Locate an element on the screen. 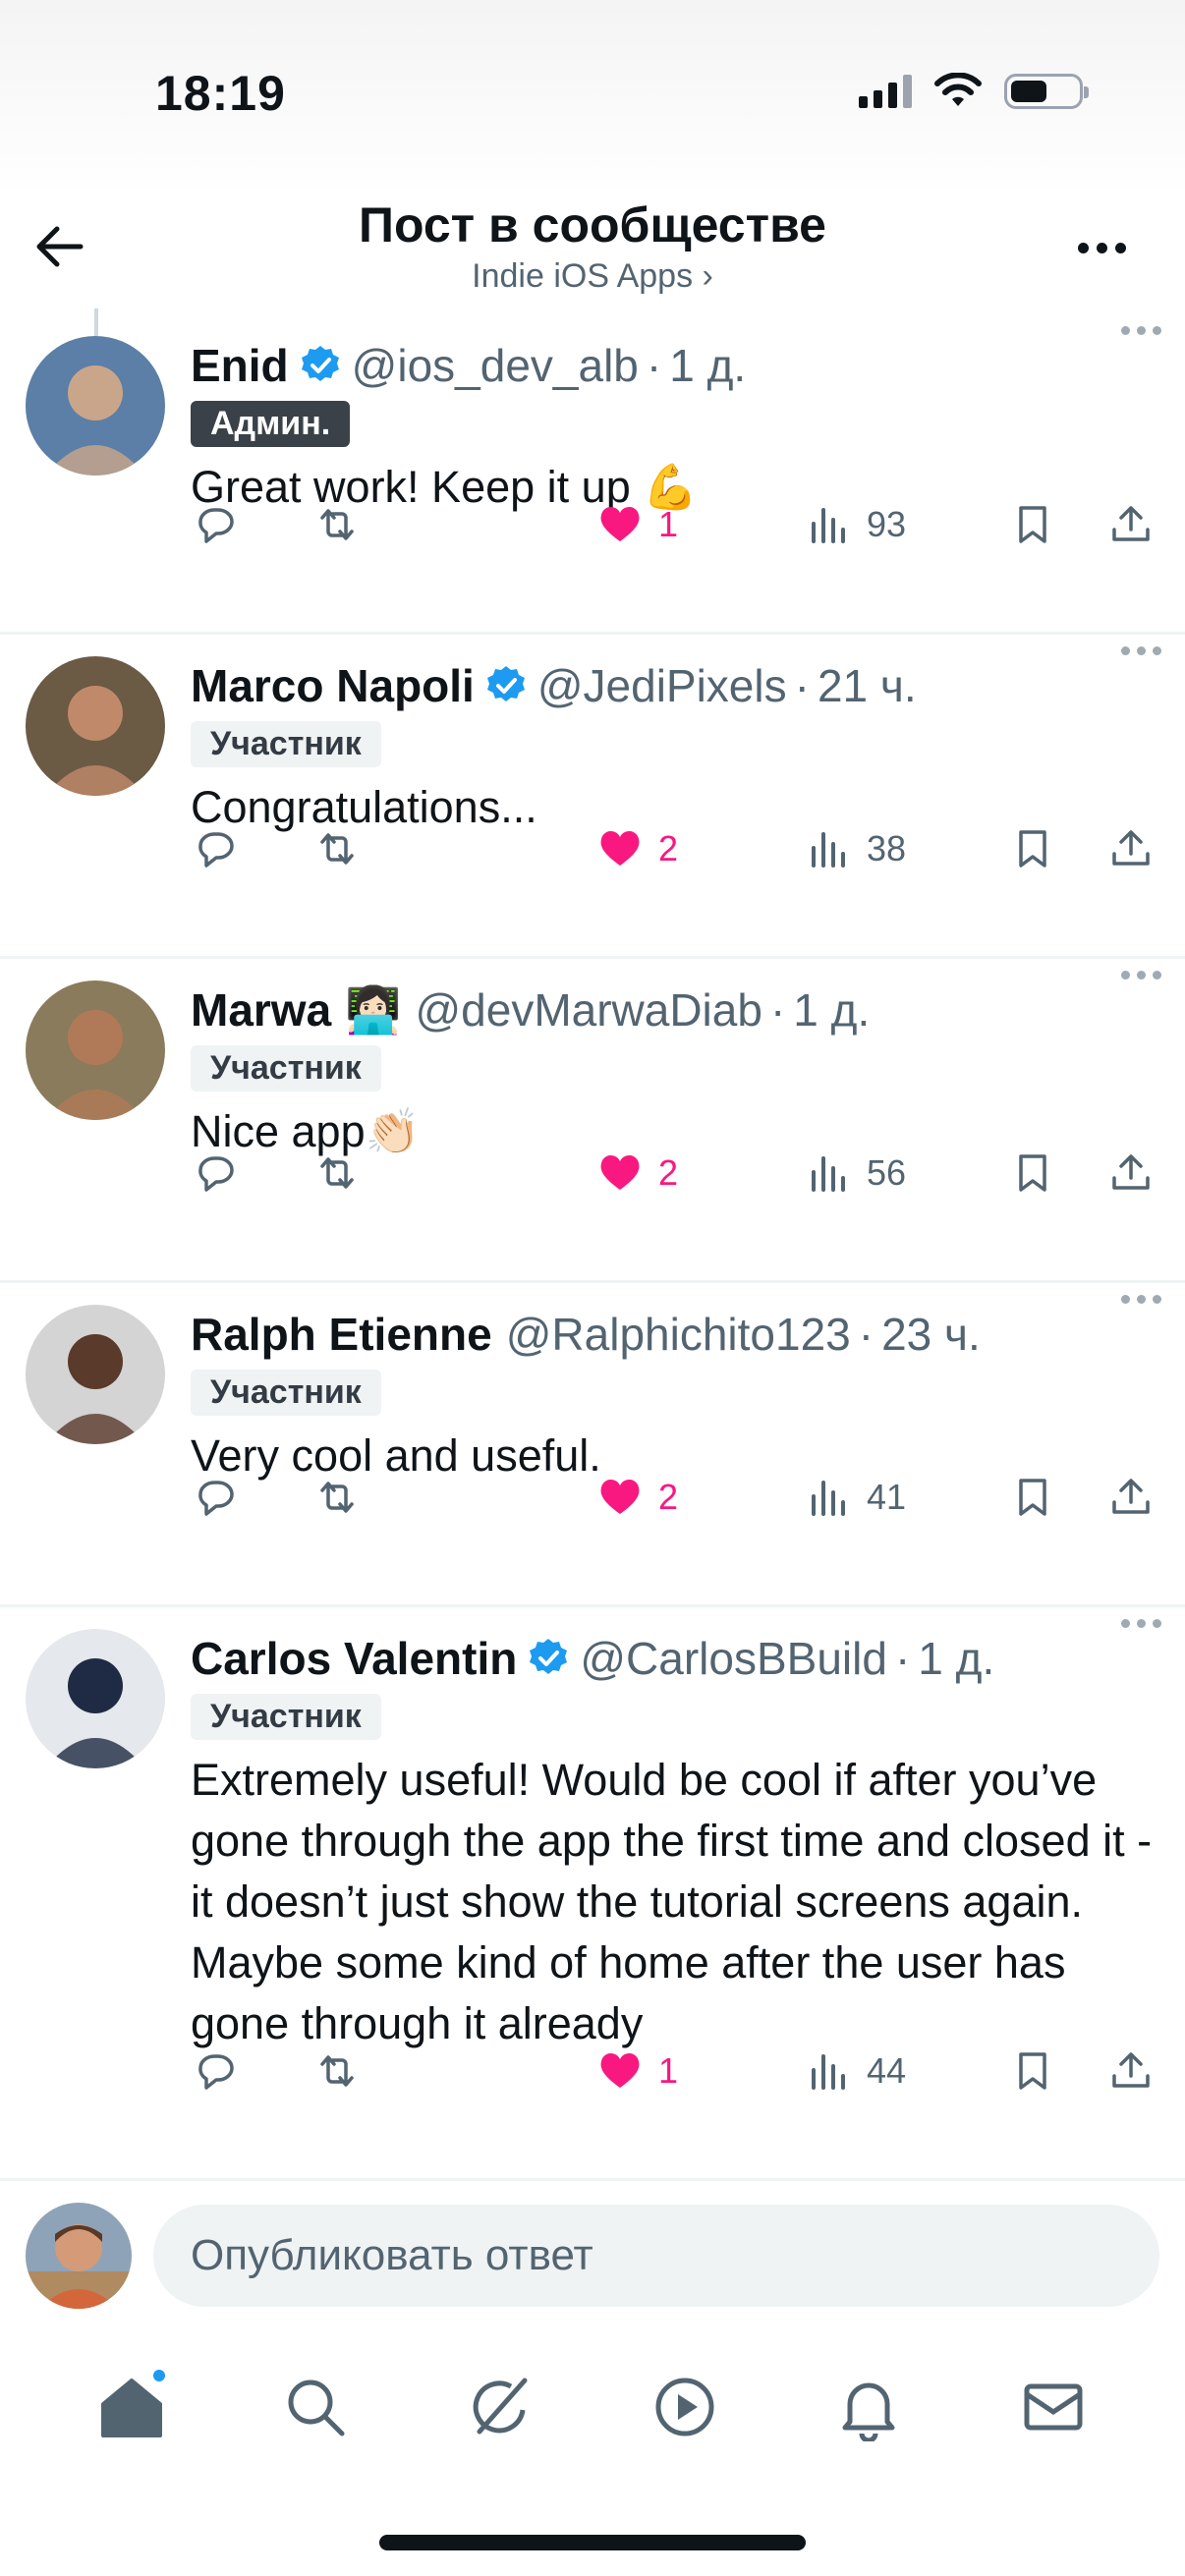  tab-grok is located at coordinates (500, 2407).